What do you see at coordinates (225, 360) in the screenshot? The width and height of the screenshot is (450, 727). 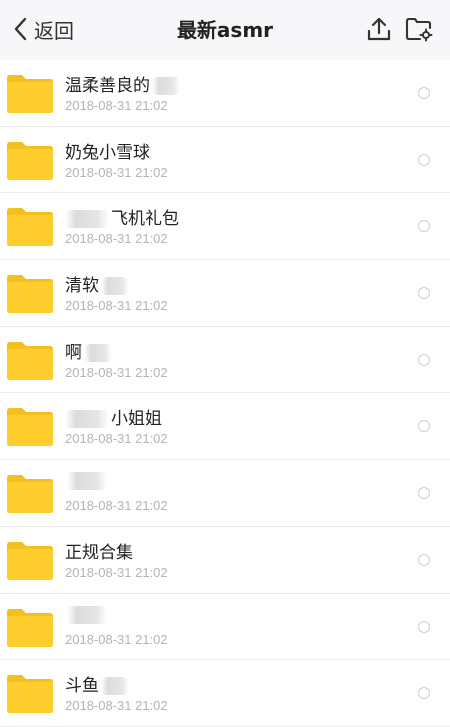 I see `folder-row: 啊 2018-08-31 21:02` at bounding box center [225, 360].